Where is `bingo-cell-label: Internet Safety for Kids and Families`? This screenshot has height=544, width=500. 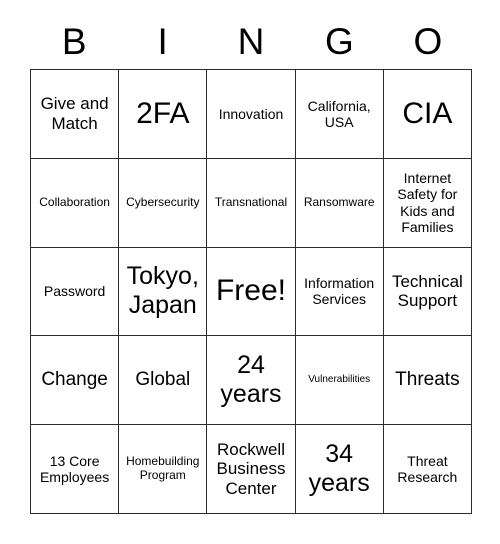 bingo-cell-label: Internet Safety for Kids and Families is located at coordinates (427, 202).